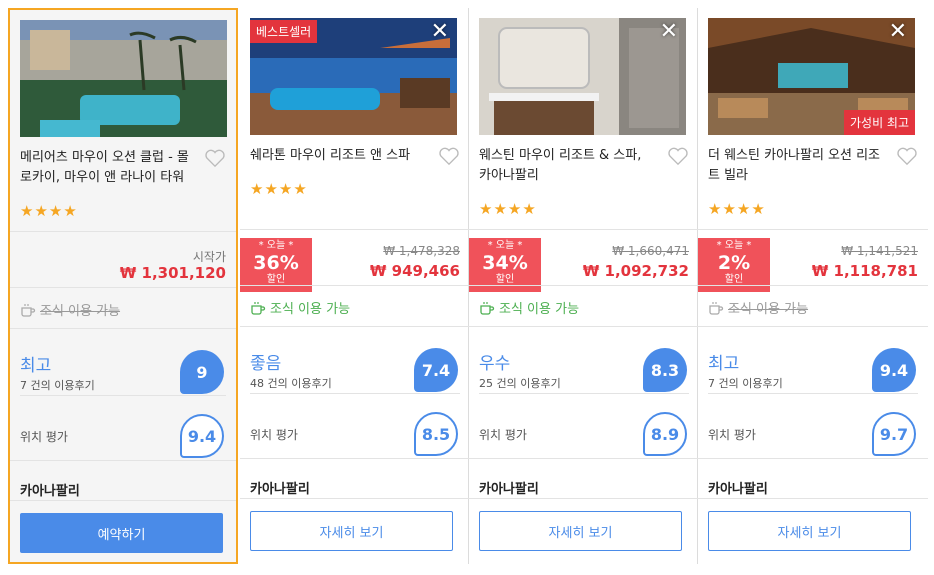  What do you see at coordinates (121, 533) in the screenshot?
I see `book-button: 예약하기` at bounding box center [121, 533].